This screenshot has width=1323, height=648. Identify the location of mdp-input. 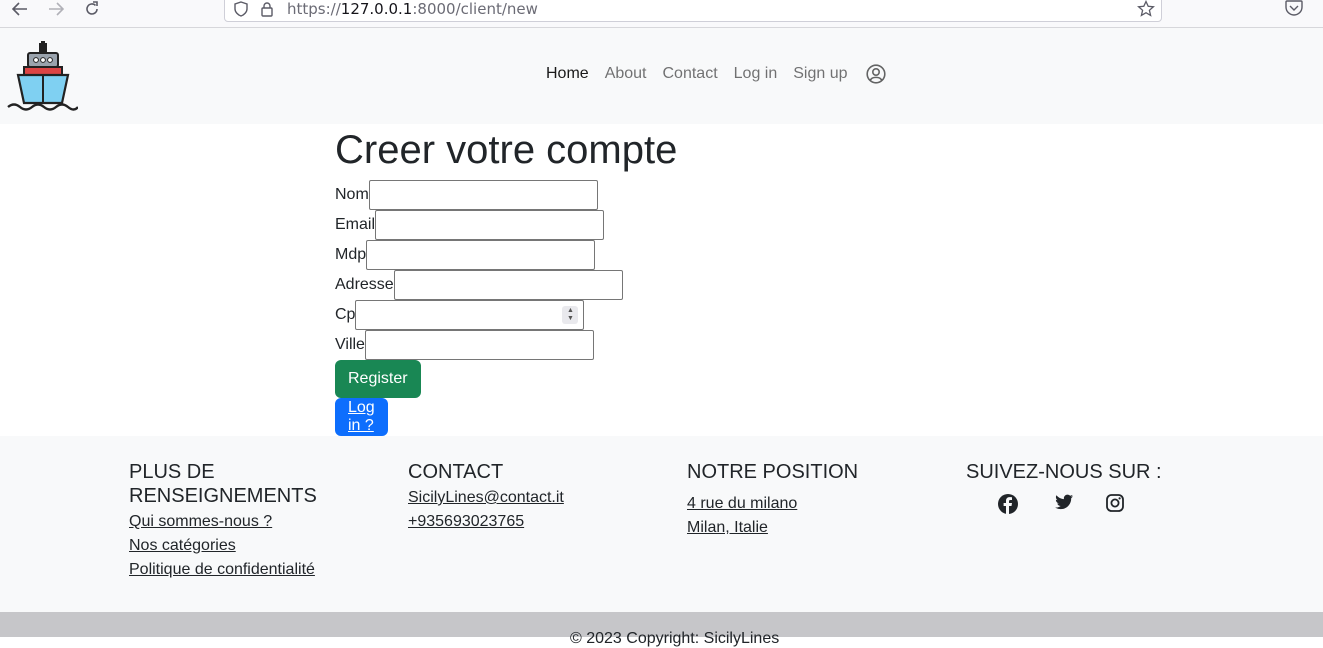
(481, 255).